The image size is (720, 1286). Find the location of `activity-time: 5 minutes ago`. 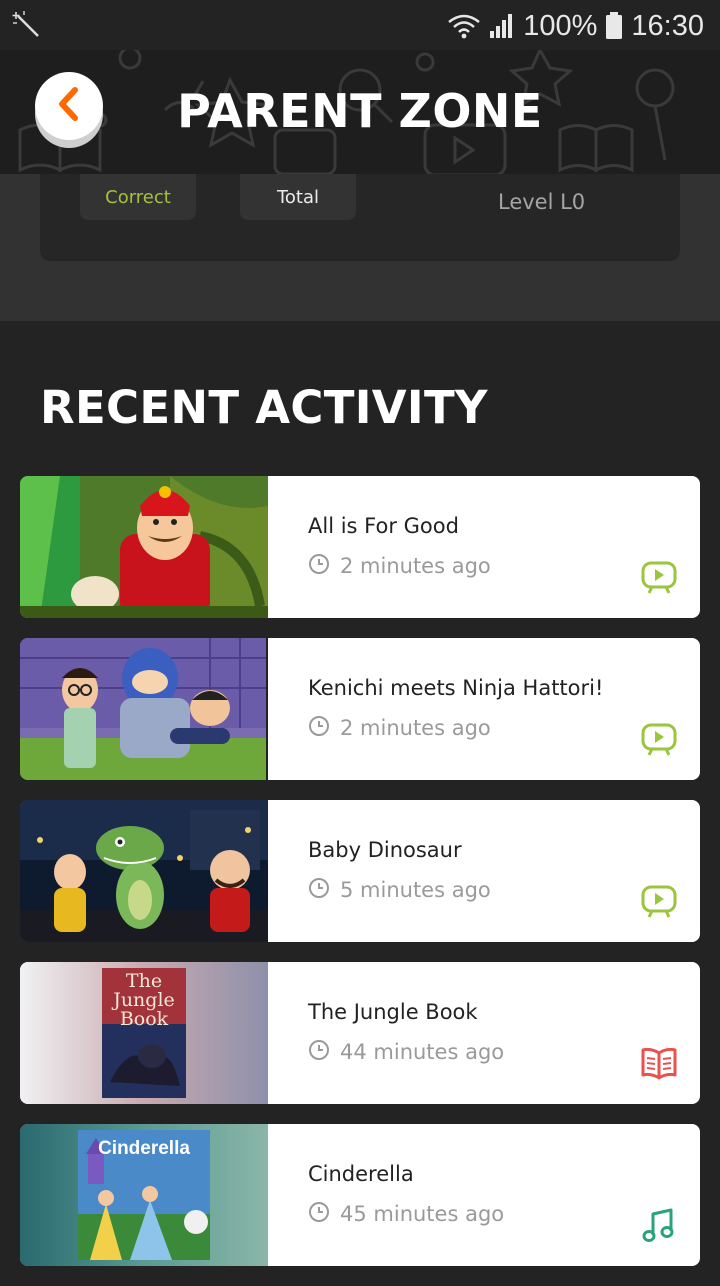

activity-time: 5 minutes ago is located at coordinates (399, 890).